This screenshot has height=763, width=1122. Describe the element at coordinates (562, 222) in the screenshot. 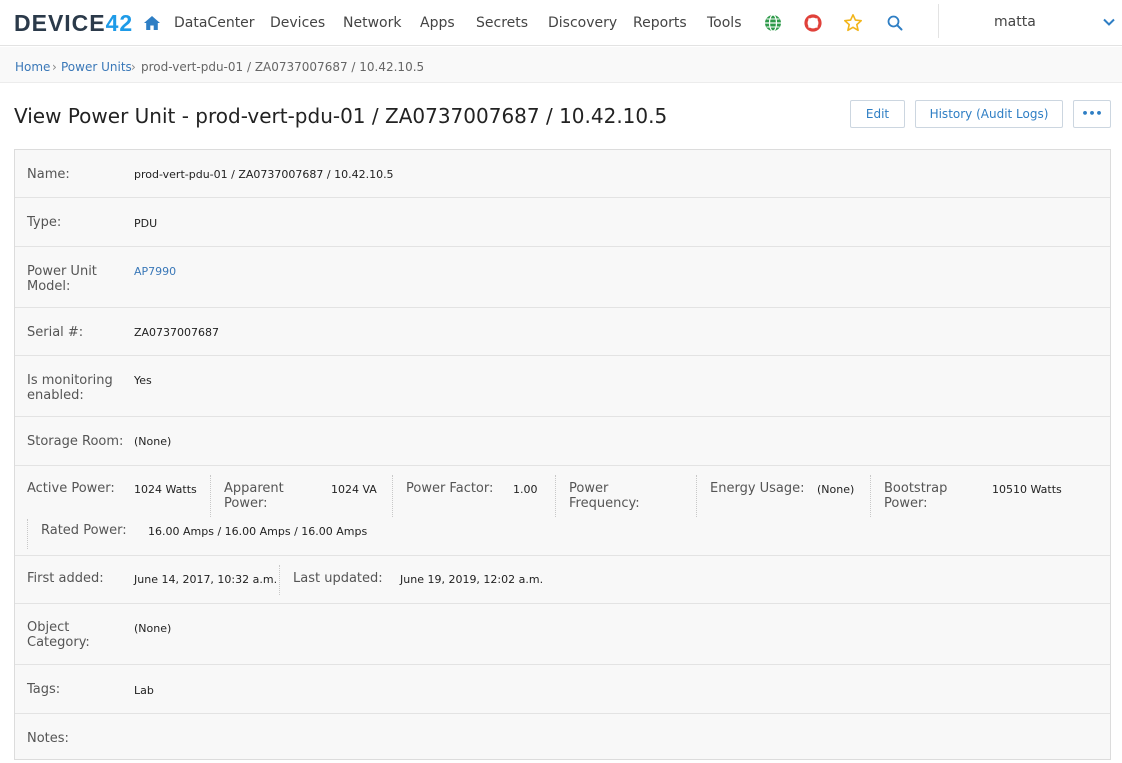

I see `field-row-type: Type: PDU` at that location.